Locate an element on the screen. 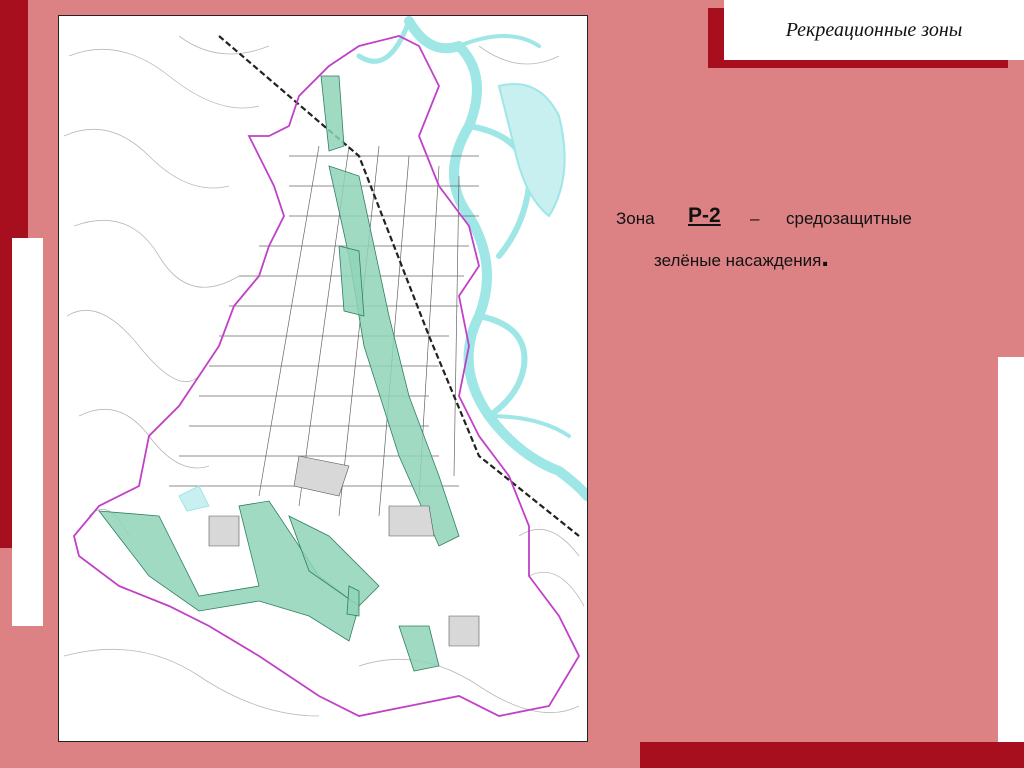 The height and width of the screenshot is (768, 1024). bottom-accent-bar is located at coordinates (832, 755).